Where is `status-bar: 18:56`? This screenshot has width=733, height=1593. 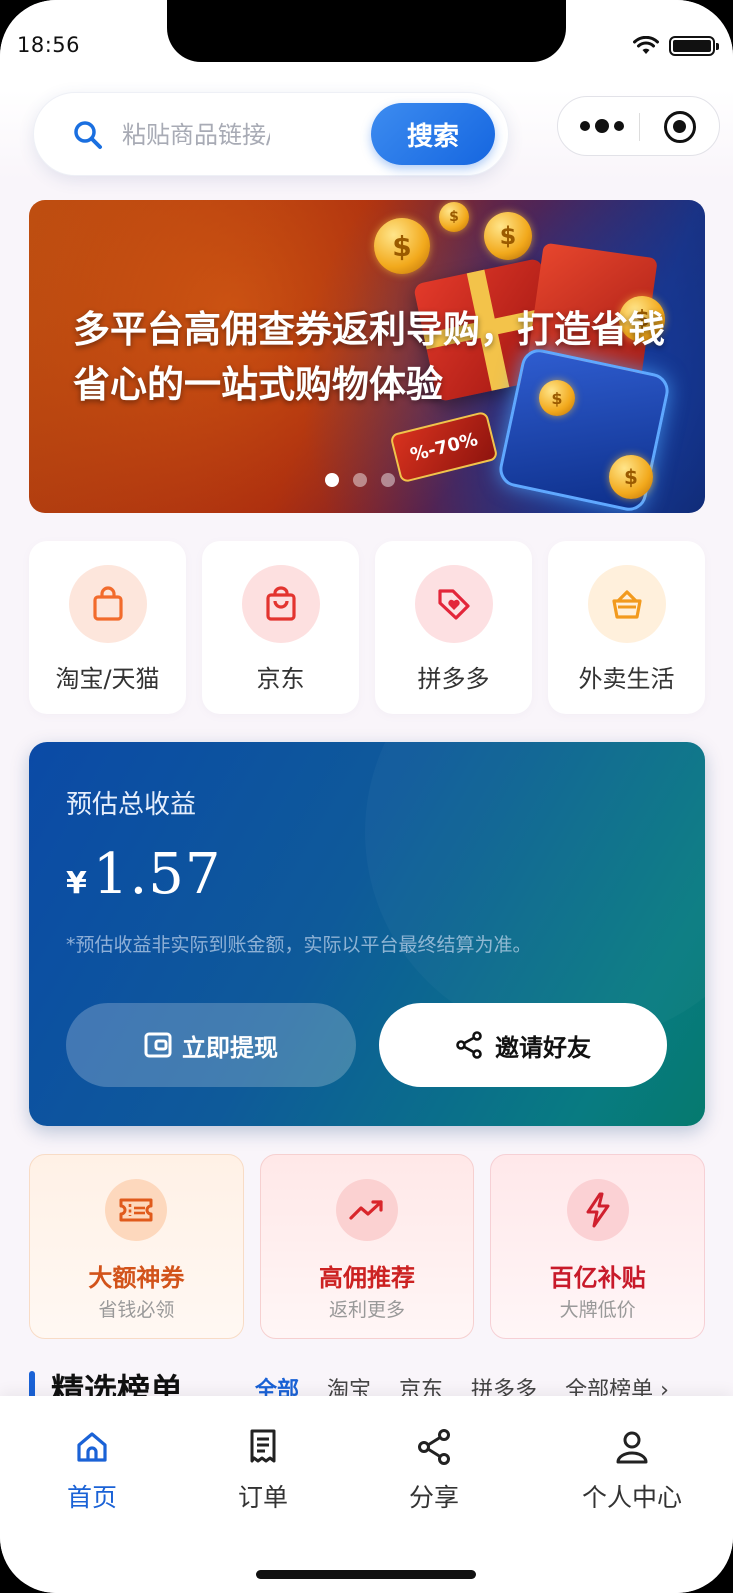
status-bar: 18:56 is located at coordinates (366, 45).